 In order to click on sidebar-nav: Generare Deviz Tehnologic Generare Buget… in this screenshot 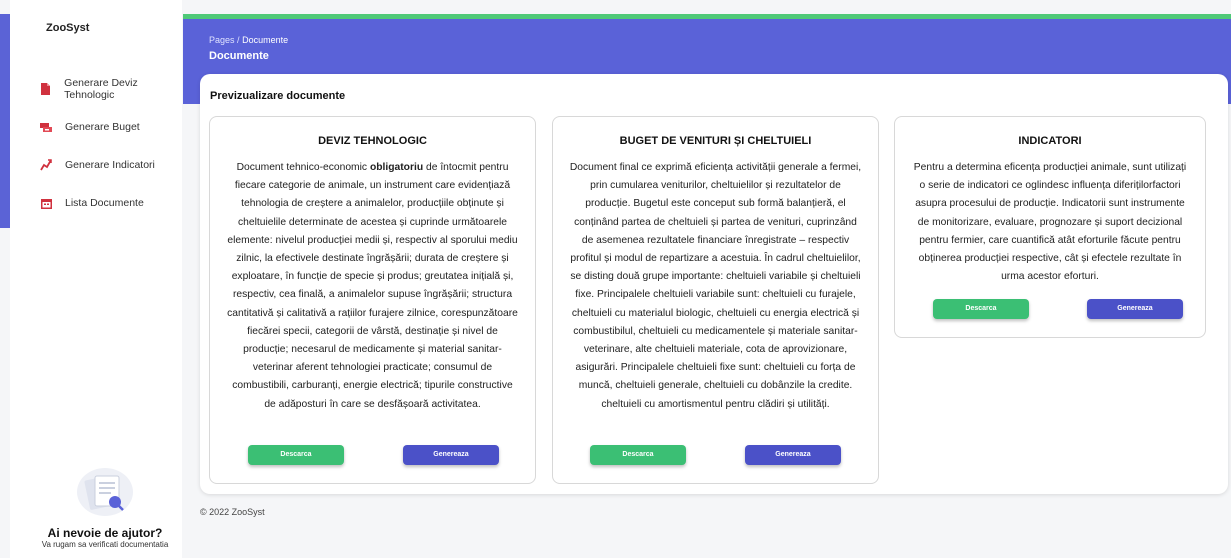, I will do `click(96, 146)`.